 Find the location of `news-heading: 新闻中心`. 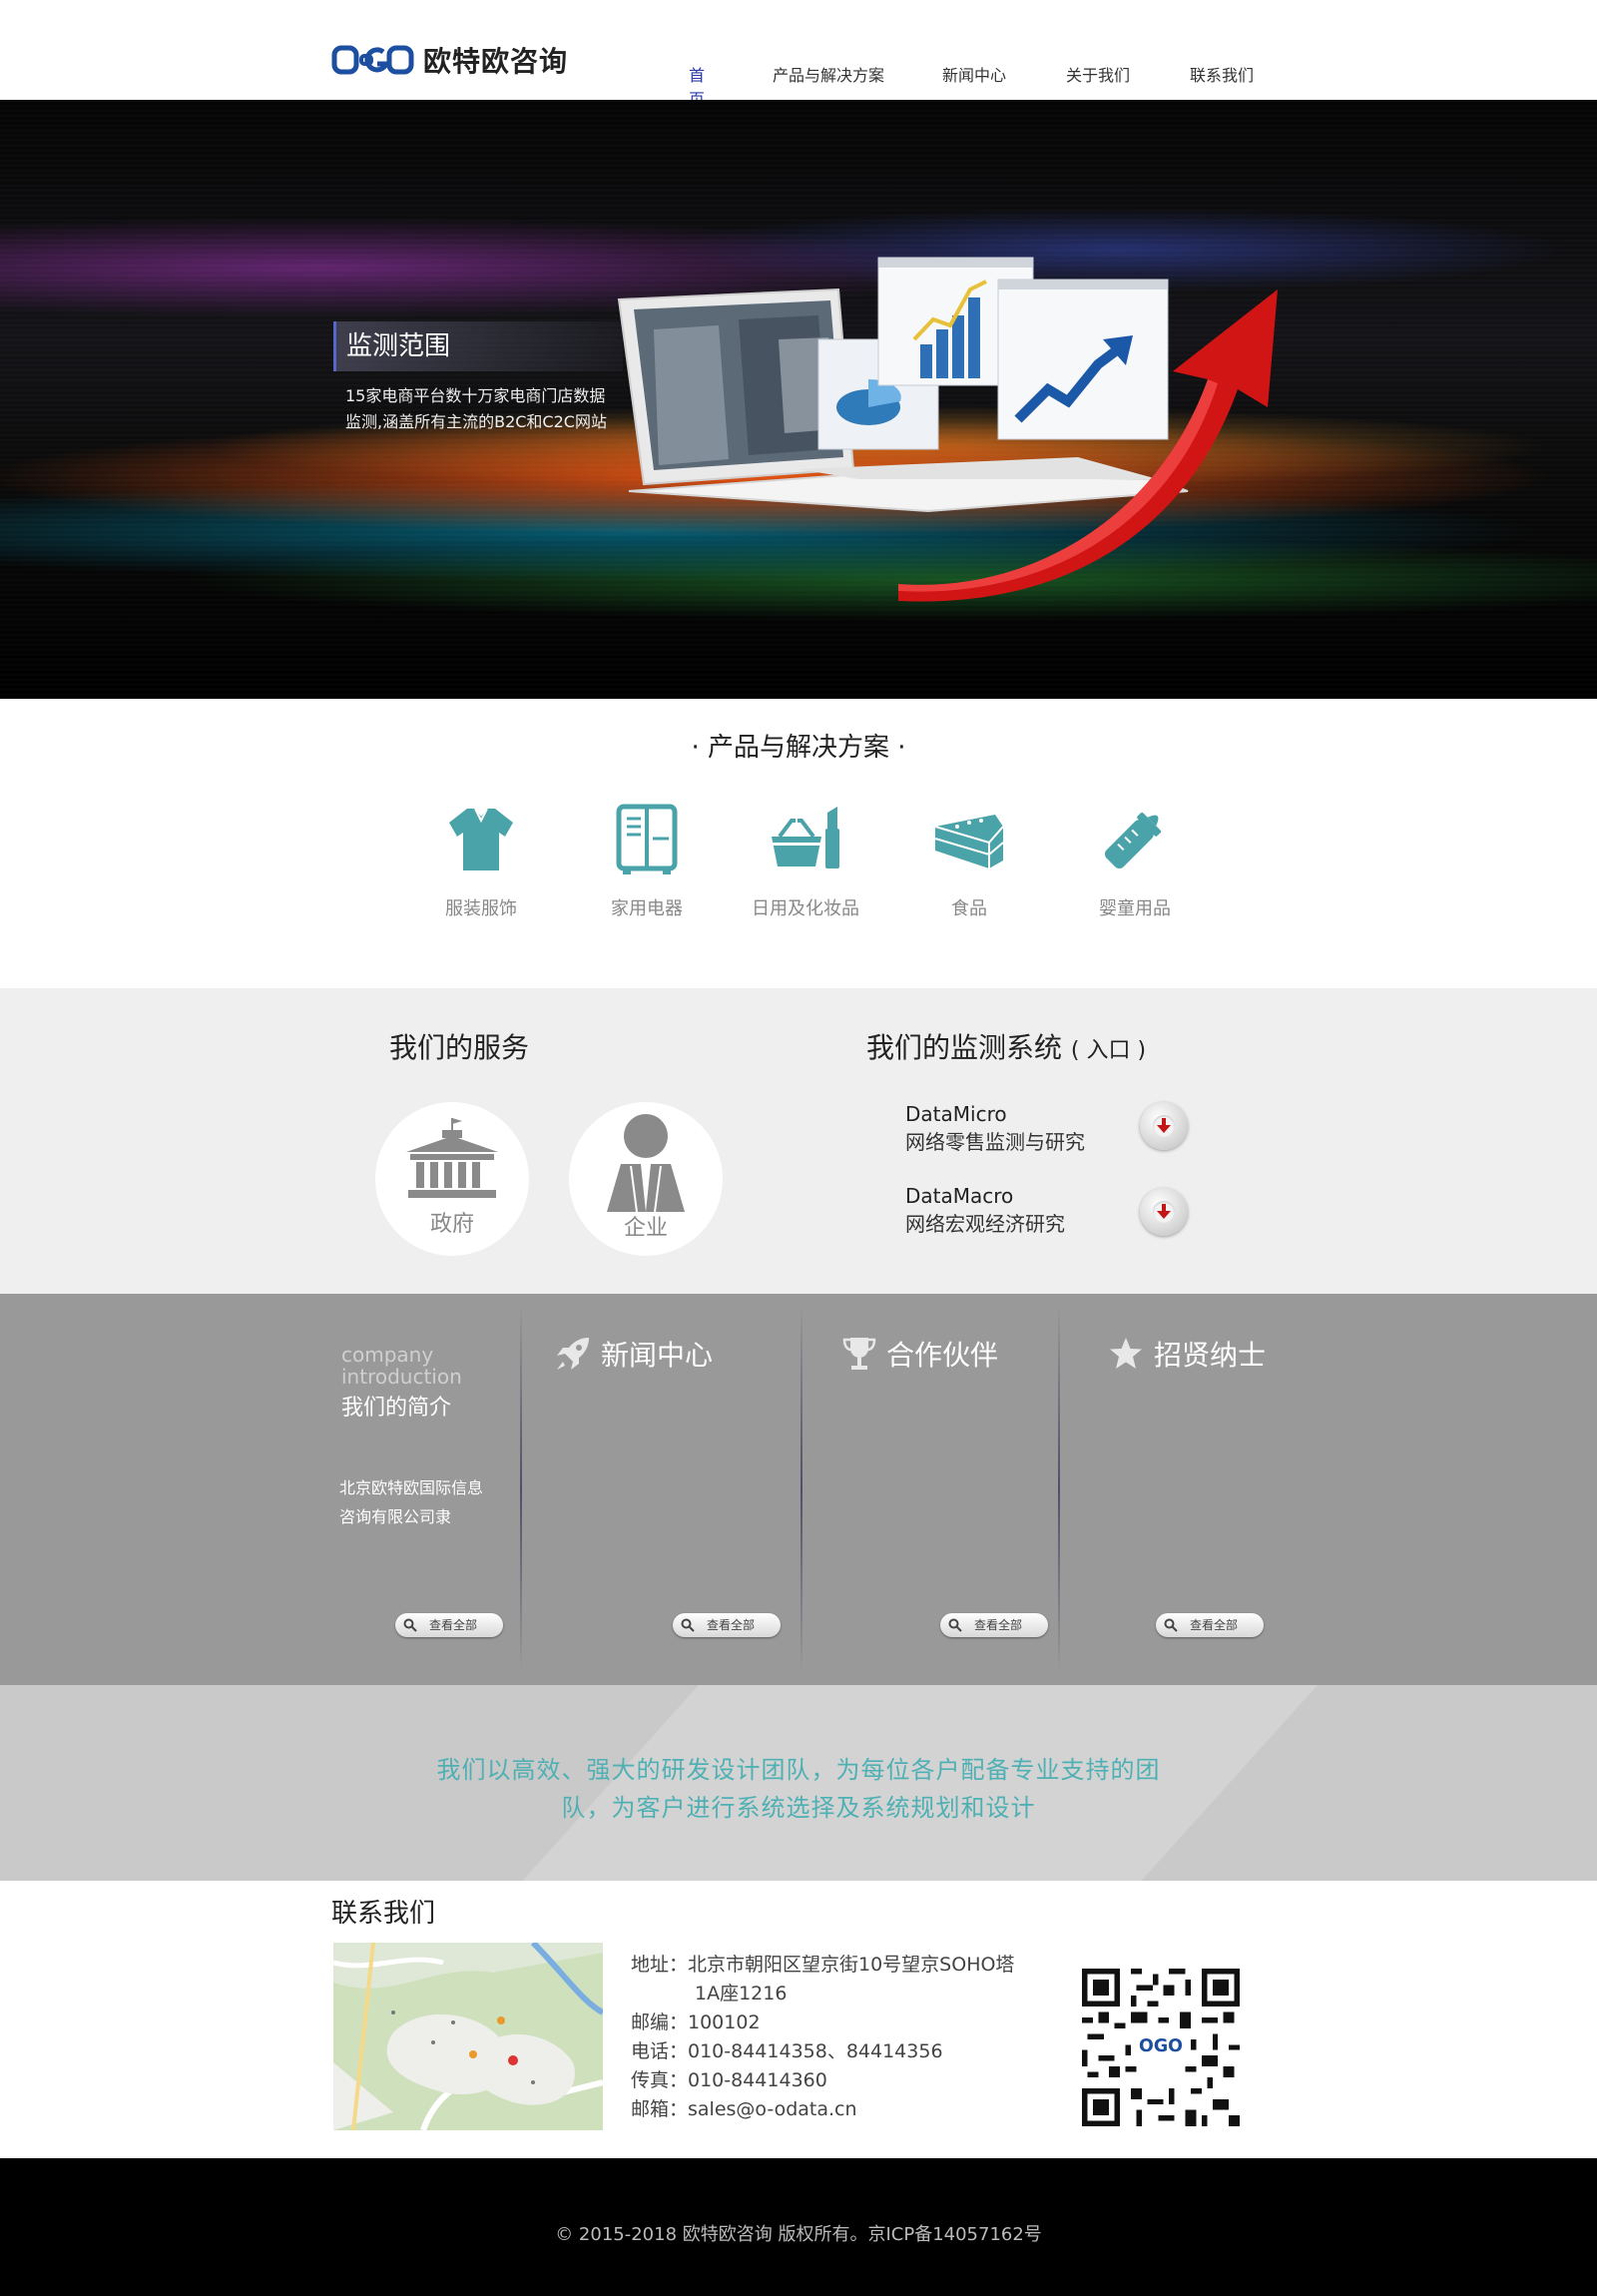

news-heading: 新闻中心 is located at coordinates (634, 1354).